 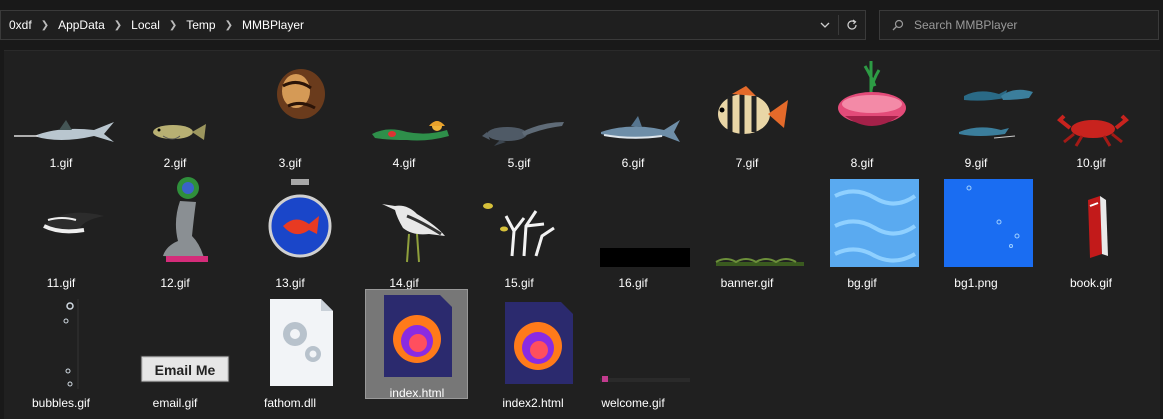 I want to click on file-item: 3.gif, so click(x=290, y=116).